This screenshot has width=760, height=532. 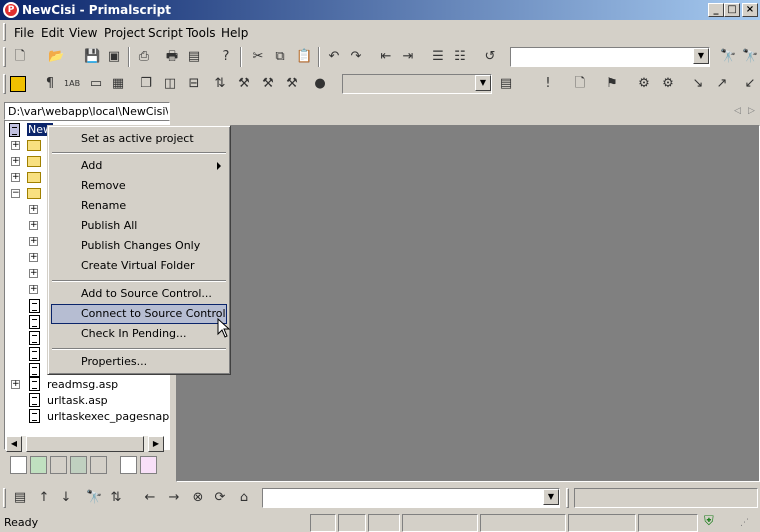 What do you see at coordinates (698, 84) in the screenshot?
I see `step-into-icon: ↘` at bounding box center [698, 84].